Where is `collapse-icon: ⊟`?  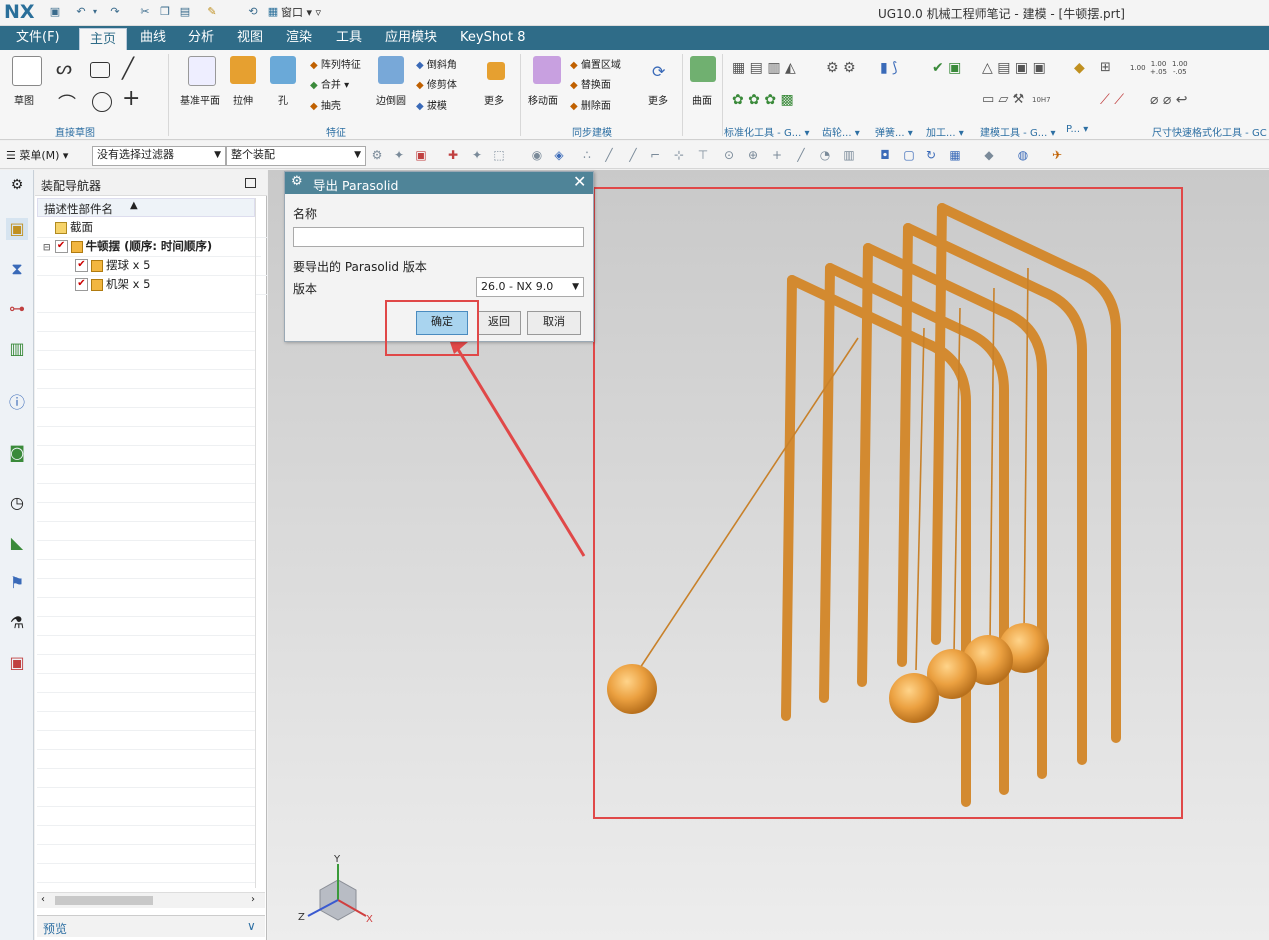
collapse-icon: ⊟ is located at coordinates (47, 248).